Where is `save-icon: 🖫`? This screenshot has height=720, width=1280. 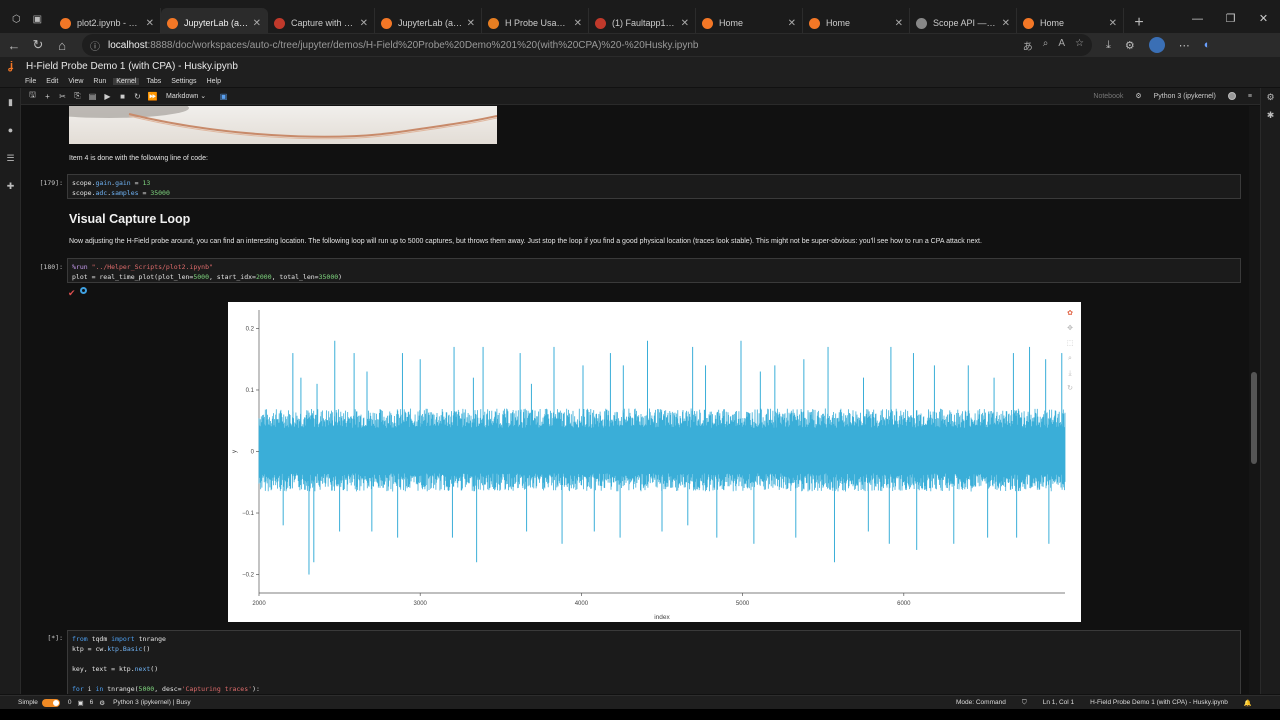 save-icon: 🖫 is located at coordinates (32, 96).